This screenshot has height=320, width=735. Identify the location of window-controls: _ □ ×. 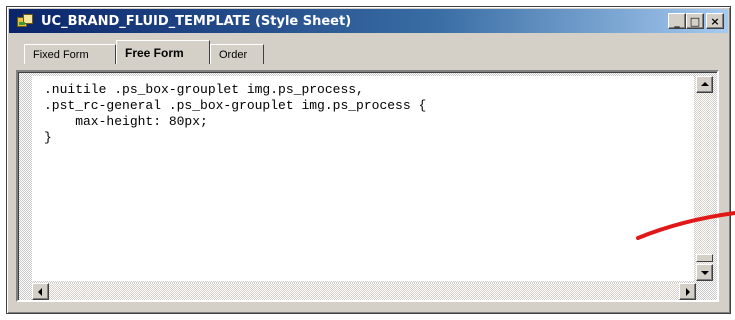
(696, 21).